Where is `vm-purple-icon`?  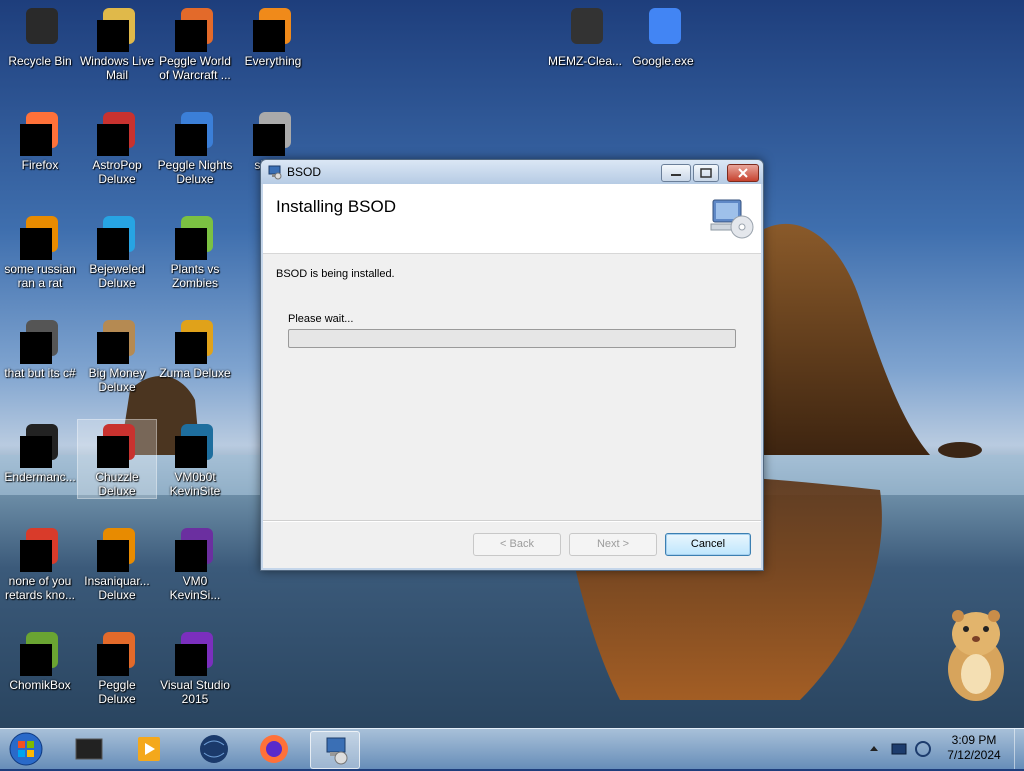
vm-purple-icon is located at coordinates (195, 548).